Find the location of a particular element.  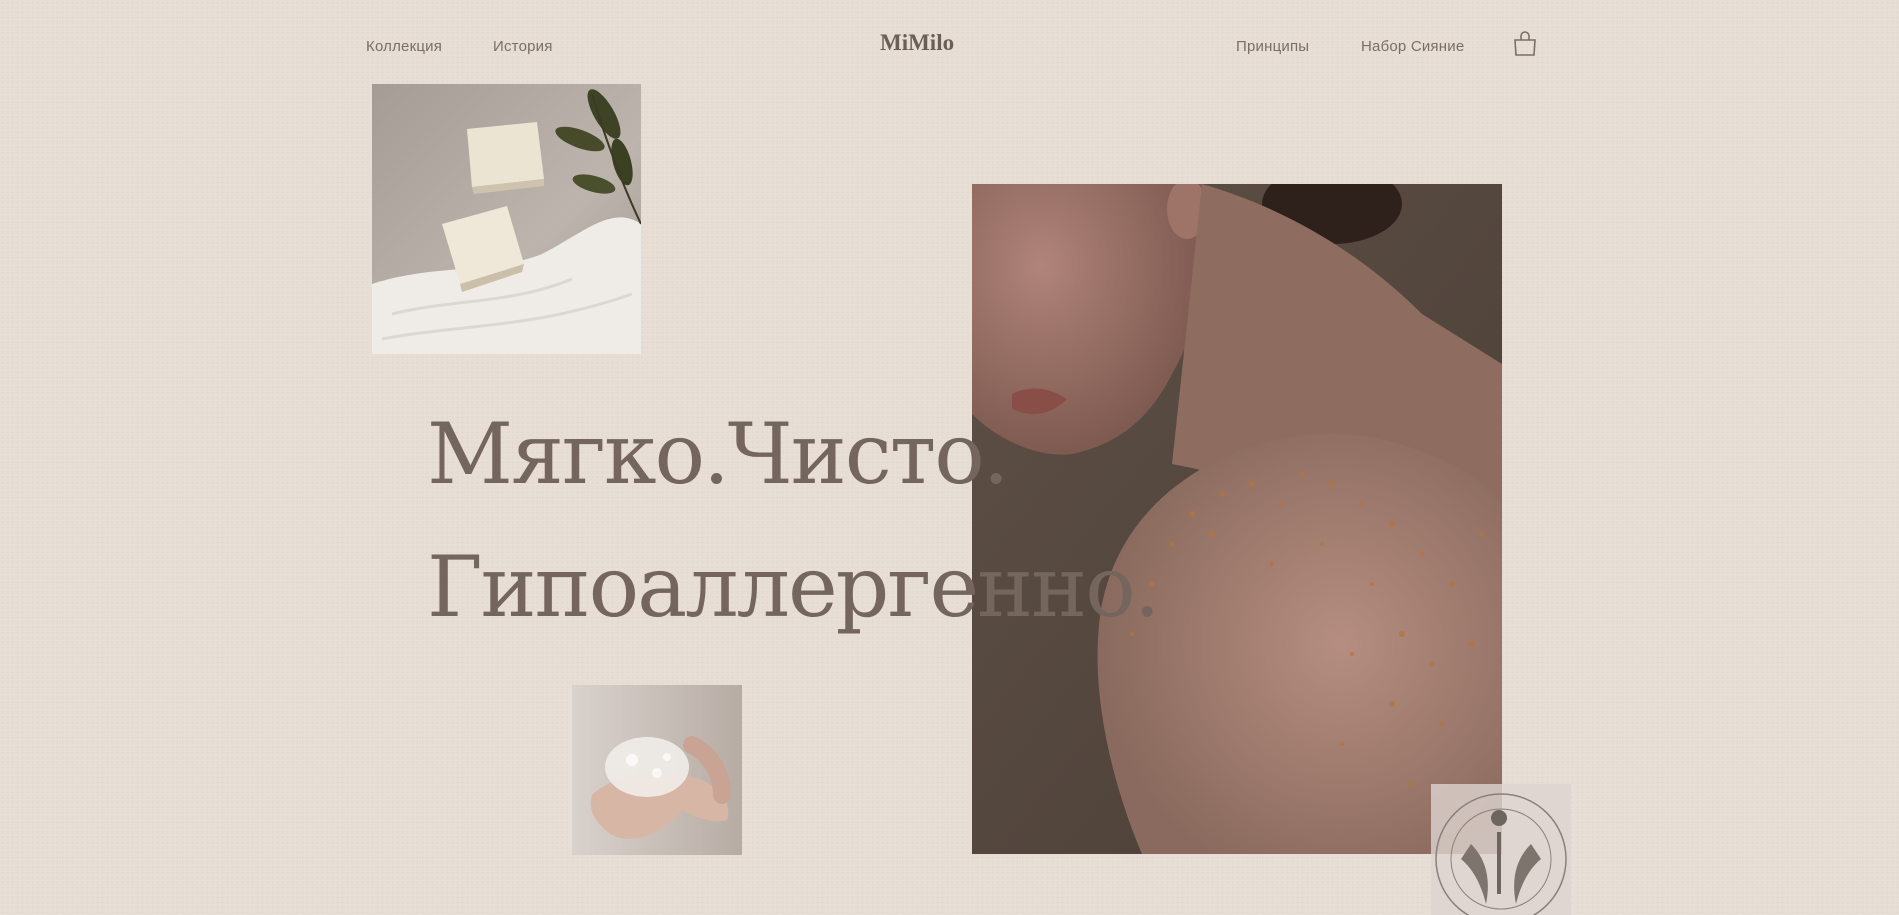

hero-headline-line2: Гипоаллергенно. is located at coordinates (793, 587).